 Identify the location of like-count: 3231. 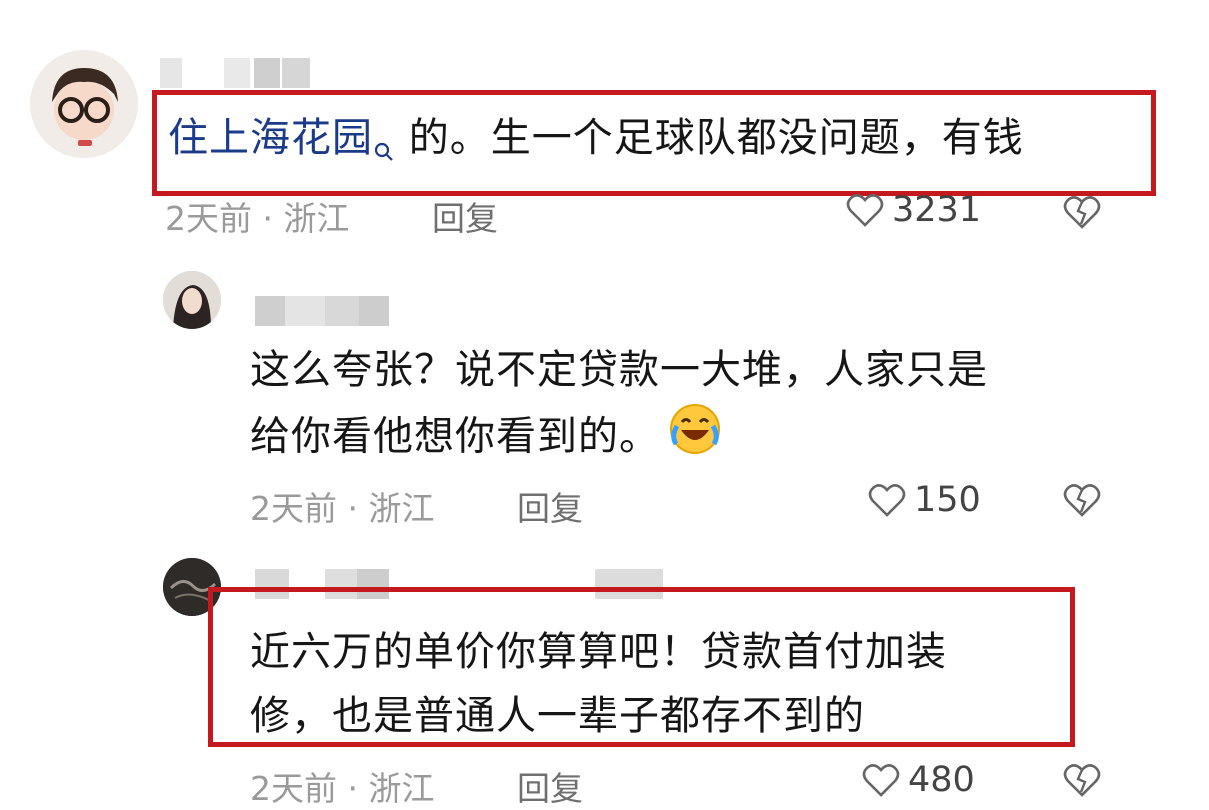
(937, 210).